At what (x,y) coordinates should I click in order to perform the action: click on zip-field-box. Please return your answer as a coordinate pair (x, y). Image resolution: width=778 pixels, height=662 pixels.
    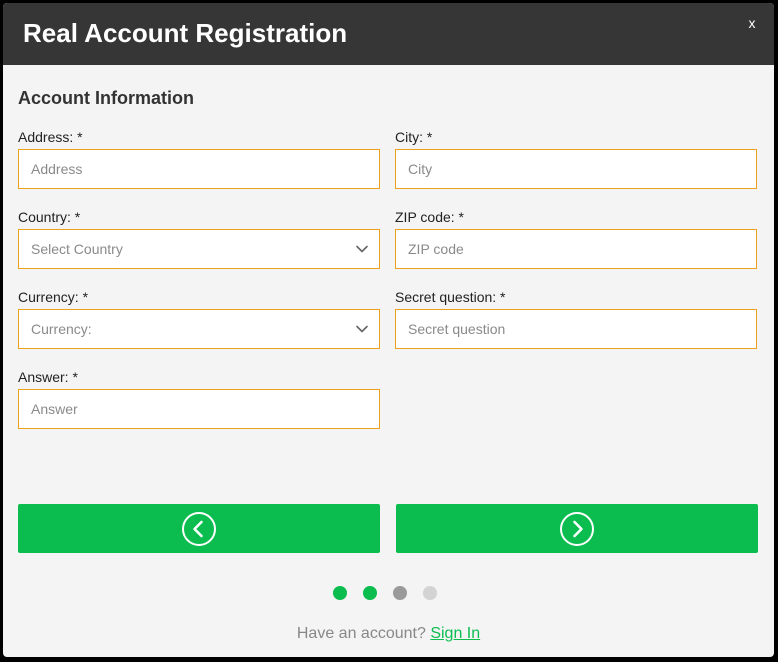
    Looking at the image, I should click on (576, 249).